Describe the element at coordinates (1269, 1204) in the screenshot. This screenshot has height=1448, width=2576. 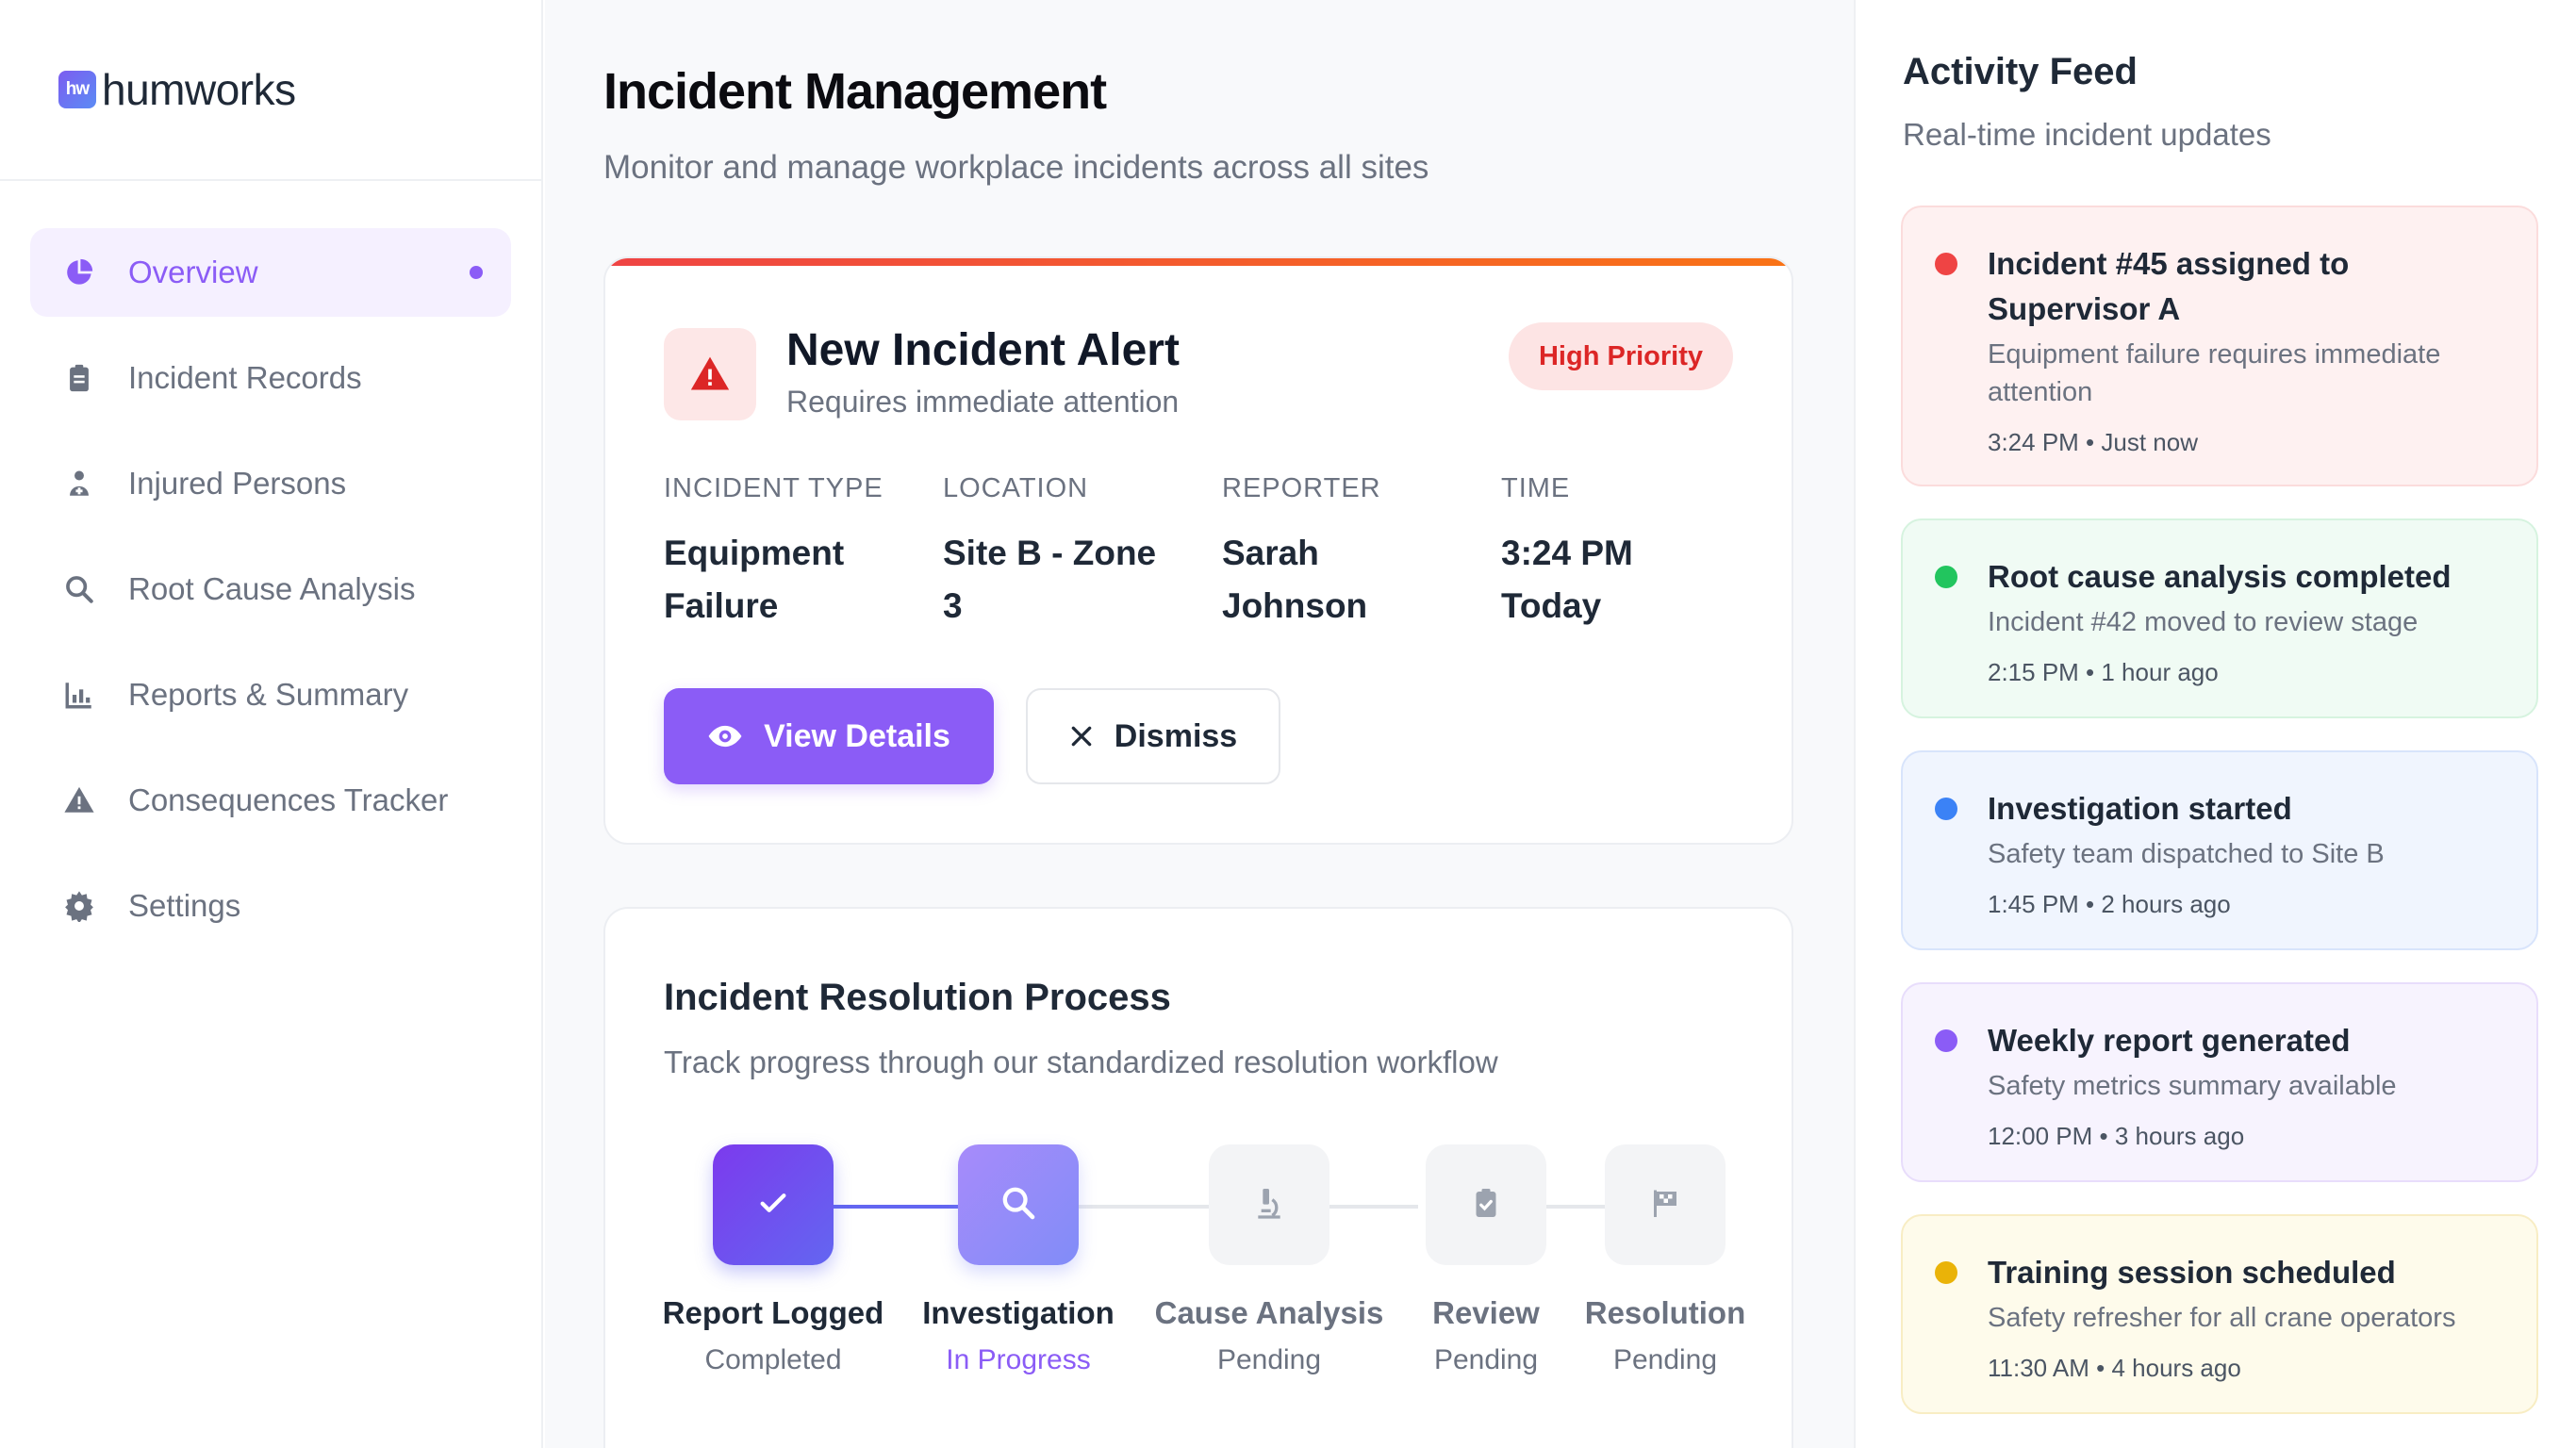
I see `step-cause-analysis` at that location.